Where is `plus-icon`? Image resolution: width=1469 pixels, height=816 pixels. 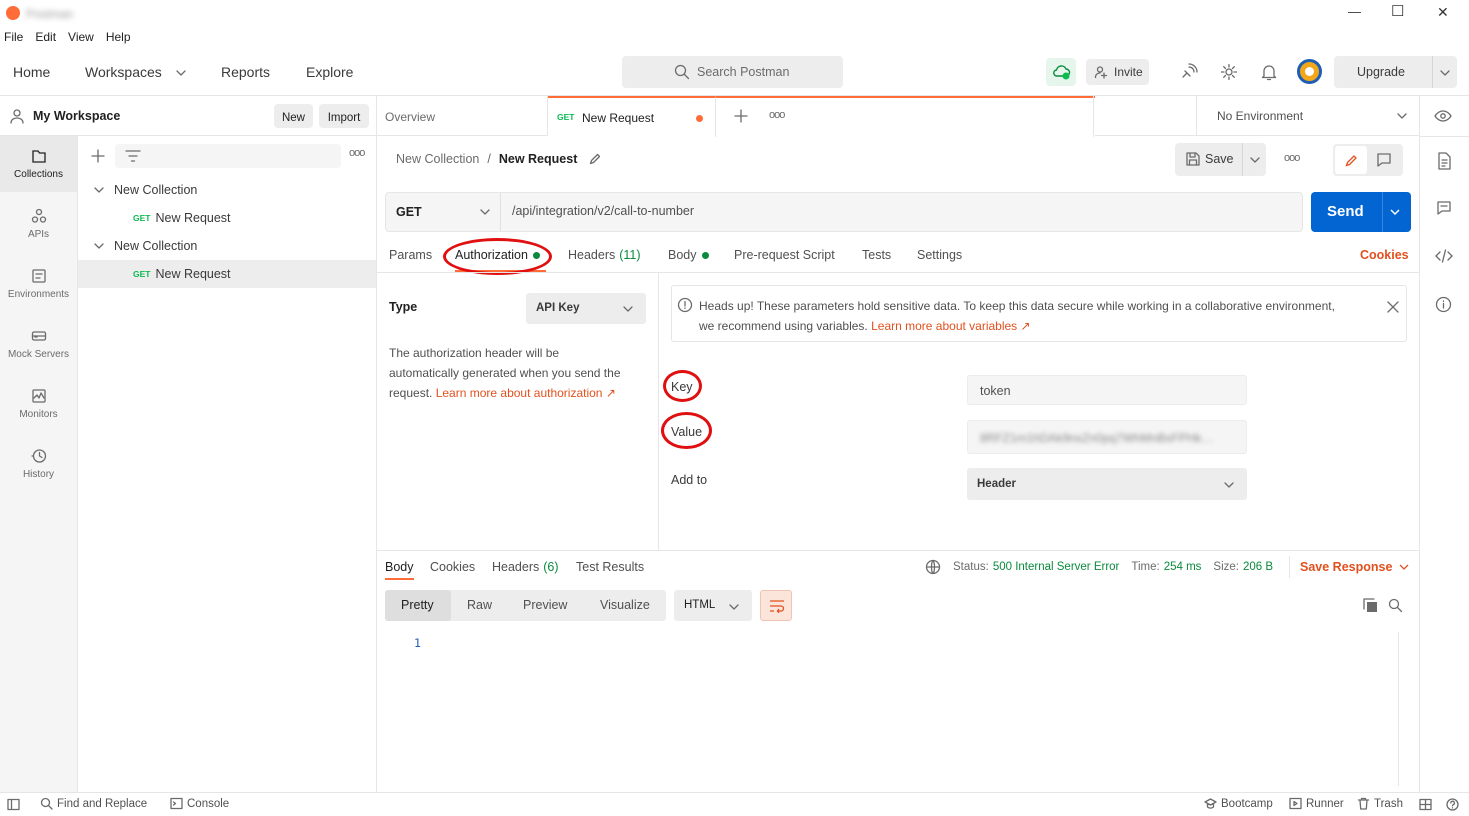
plus-icon is located at coordinates (98, 156).